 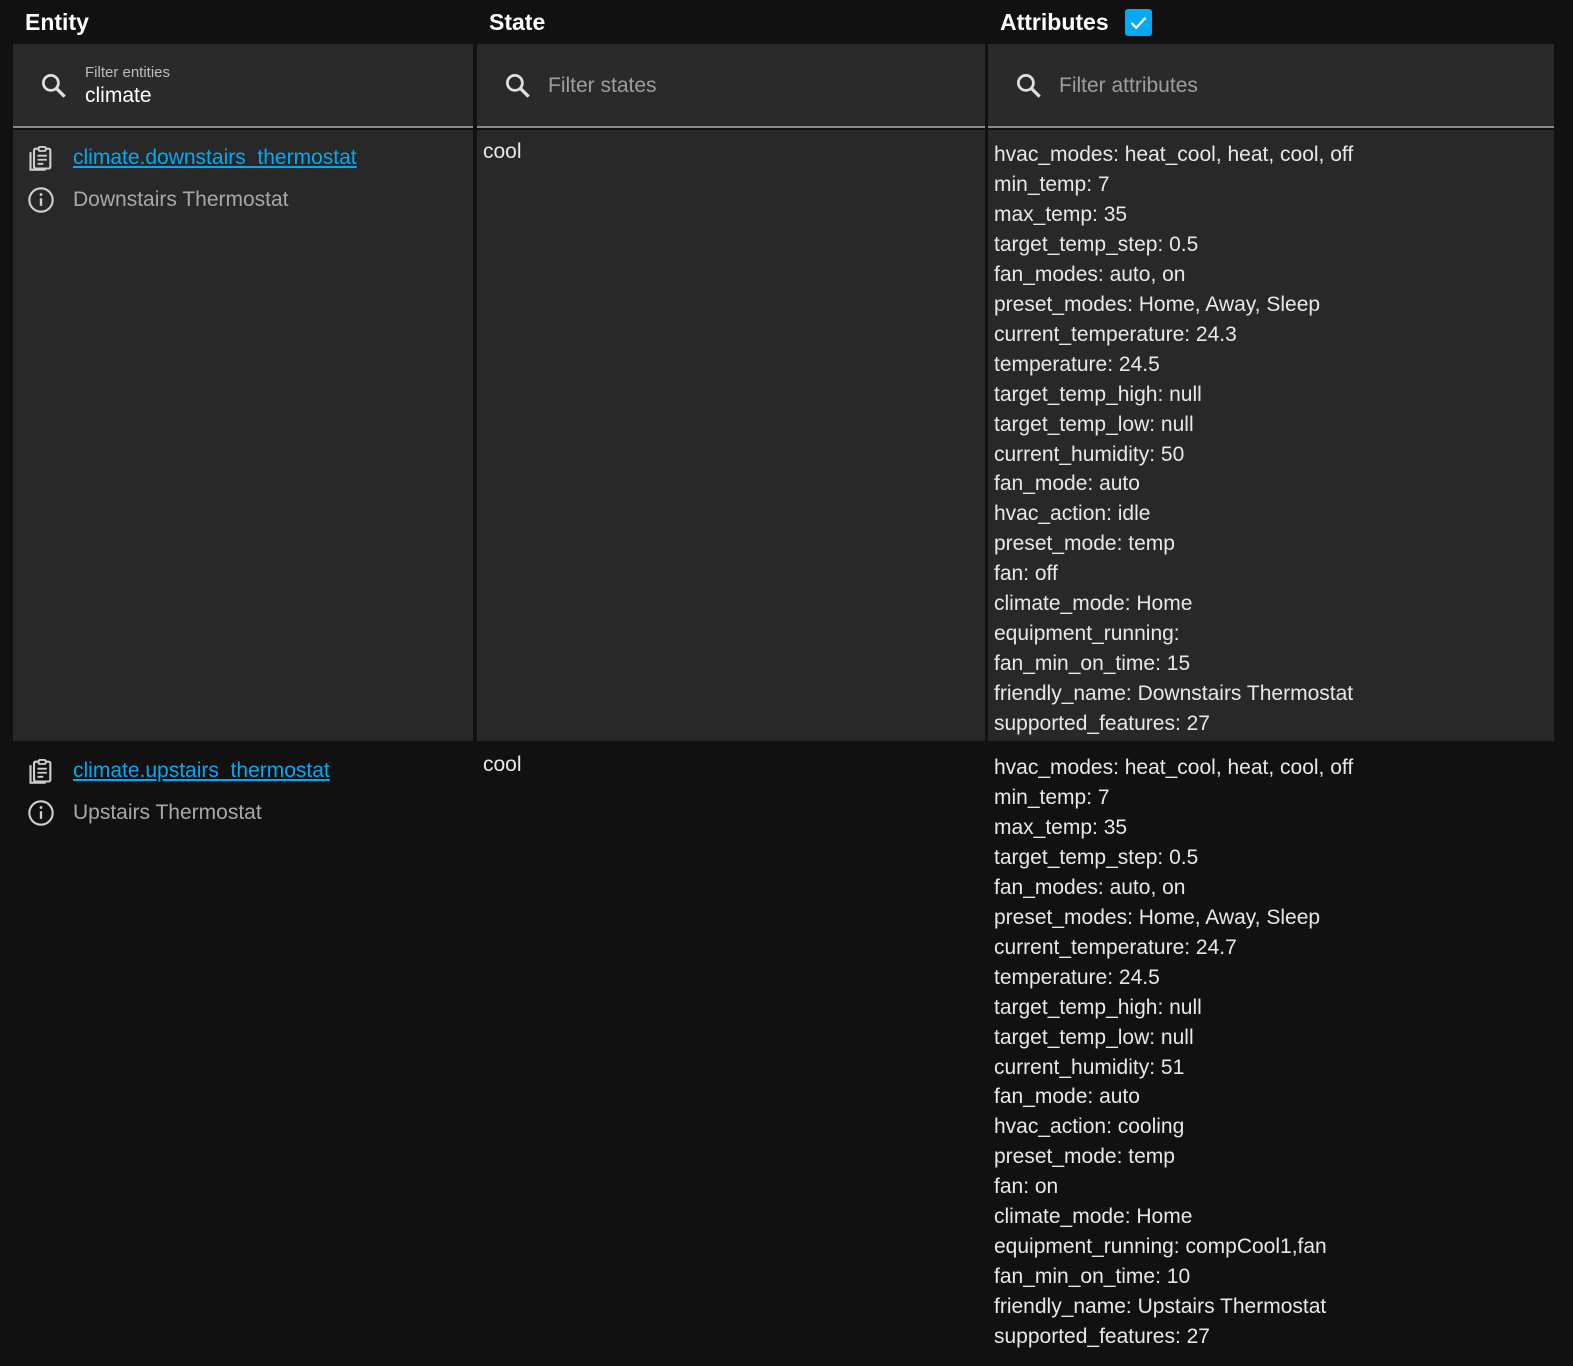 What do you see at coordinates (1092, 664) in the screenshot?
I see `attribute-item: fan_min_on_time: 15` at bounding box center [1092, 664].